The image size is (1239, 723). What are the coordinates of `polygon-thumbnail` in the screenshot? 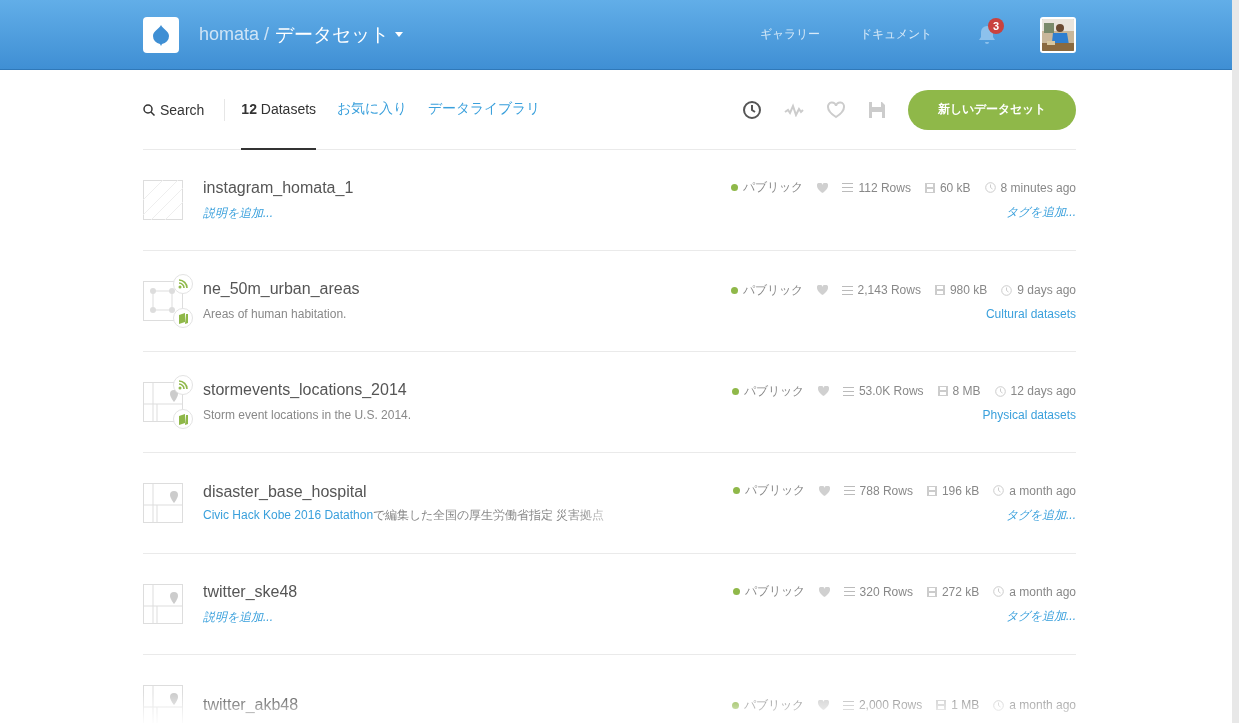 It's located at (163, 301).